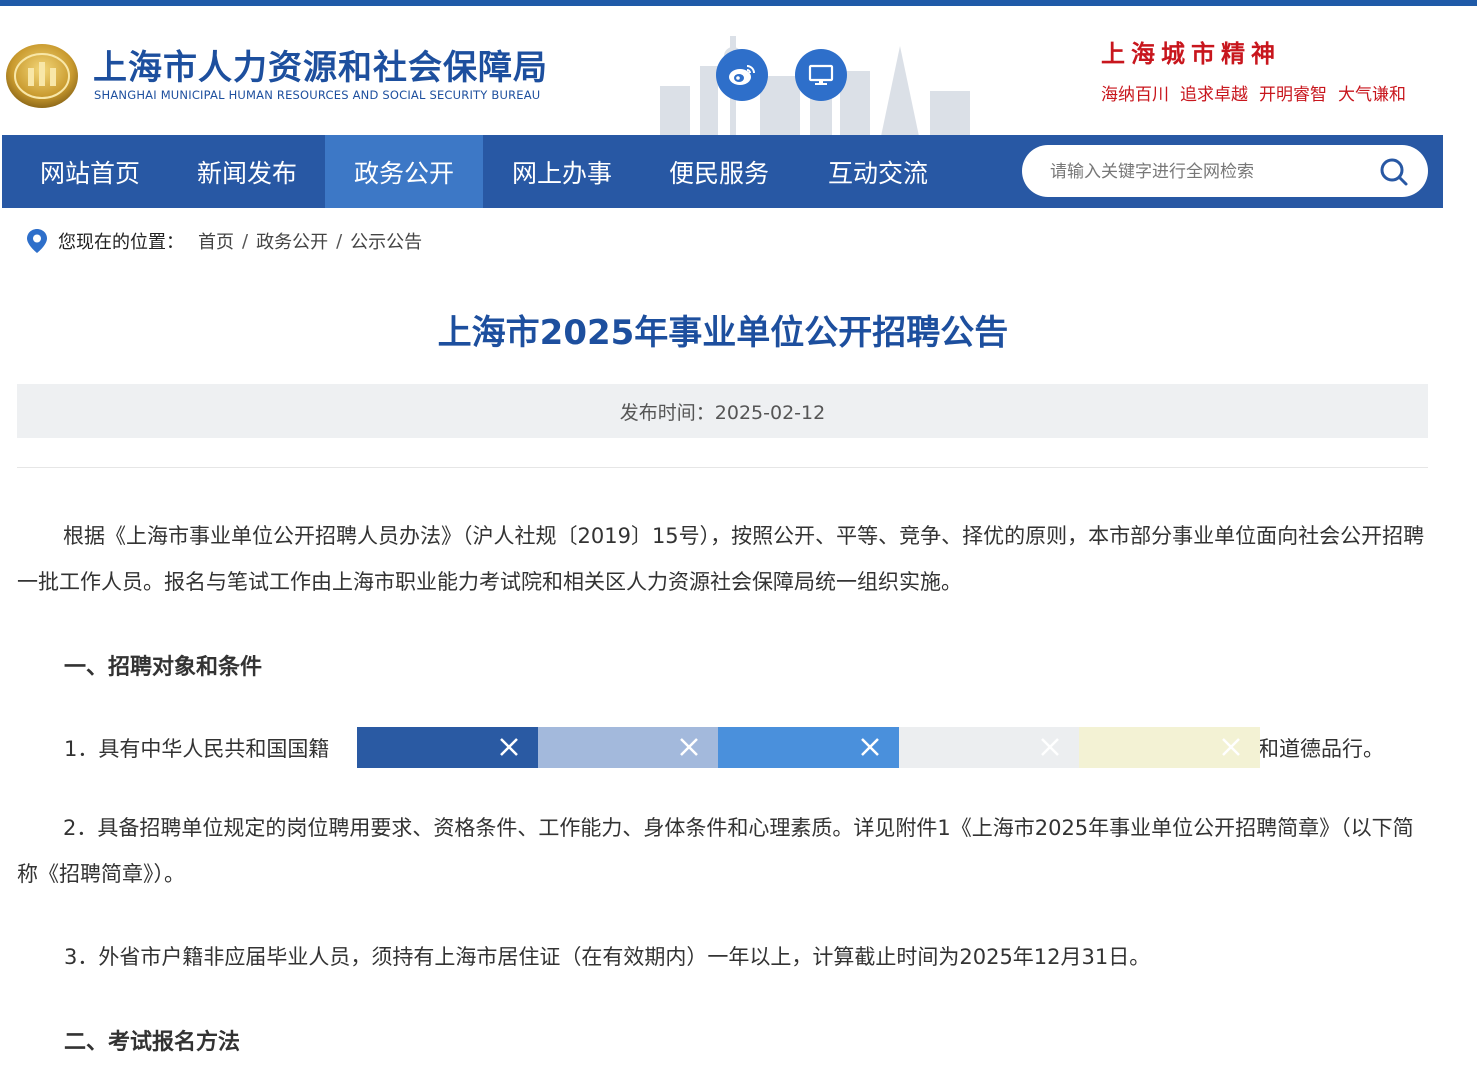 This screenshot has height=1080, width=1477. Describe the element at coordinates (404, 171) in the screenshot. I see `nav-item-gov-affairs: 政务公开` at that location.